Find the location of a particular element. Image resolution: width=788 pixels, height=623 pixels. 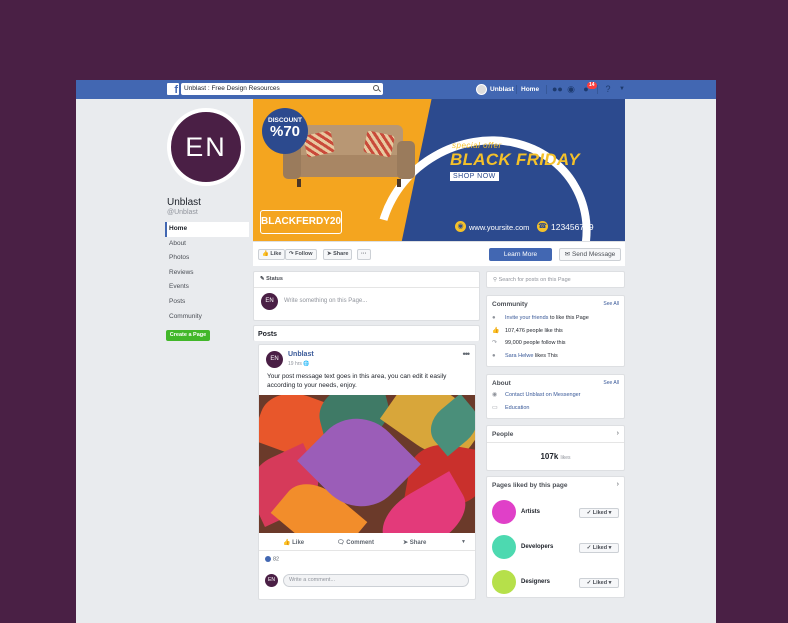

discount-value: %70 is located at coordinates (285, 131).